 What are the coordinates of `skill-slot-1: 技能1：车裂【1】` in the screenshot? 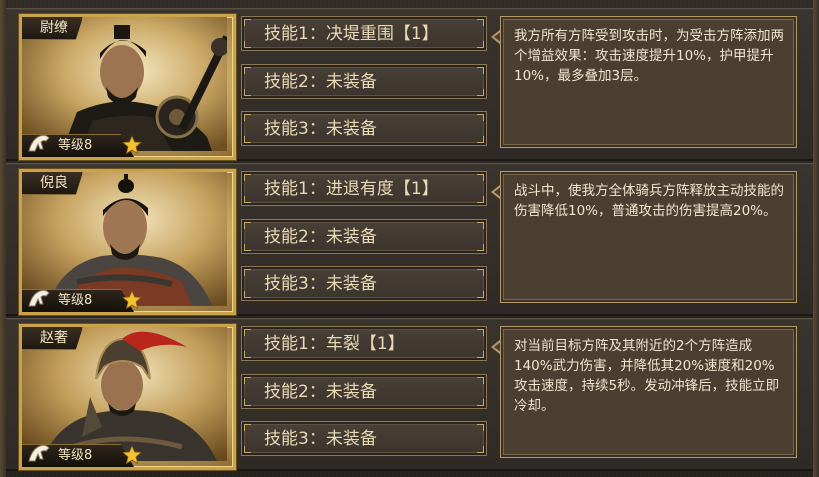 It's located at (364, 343).